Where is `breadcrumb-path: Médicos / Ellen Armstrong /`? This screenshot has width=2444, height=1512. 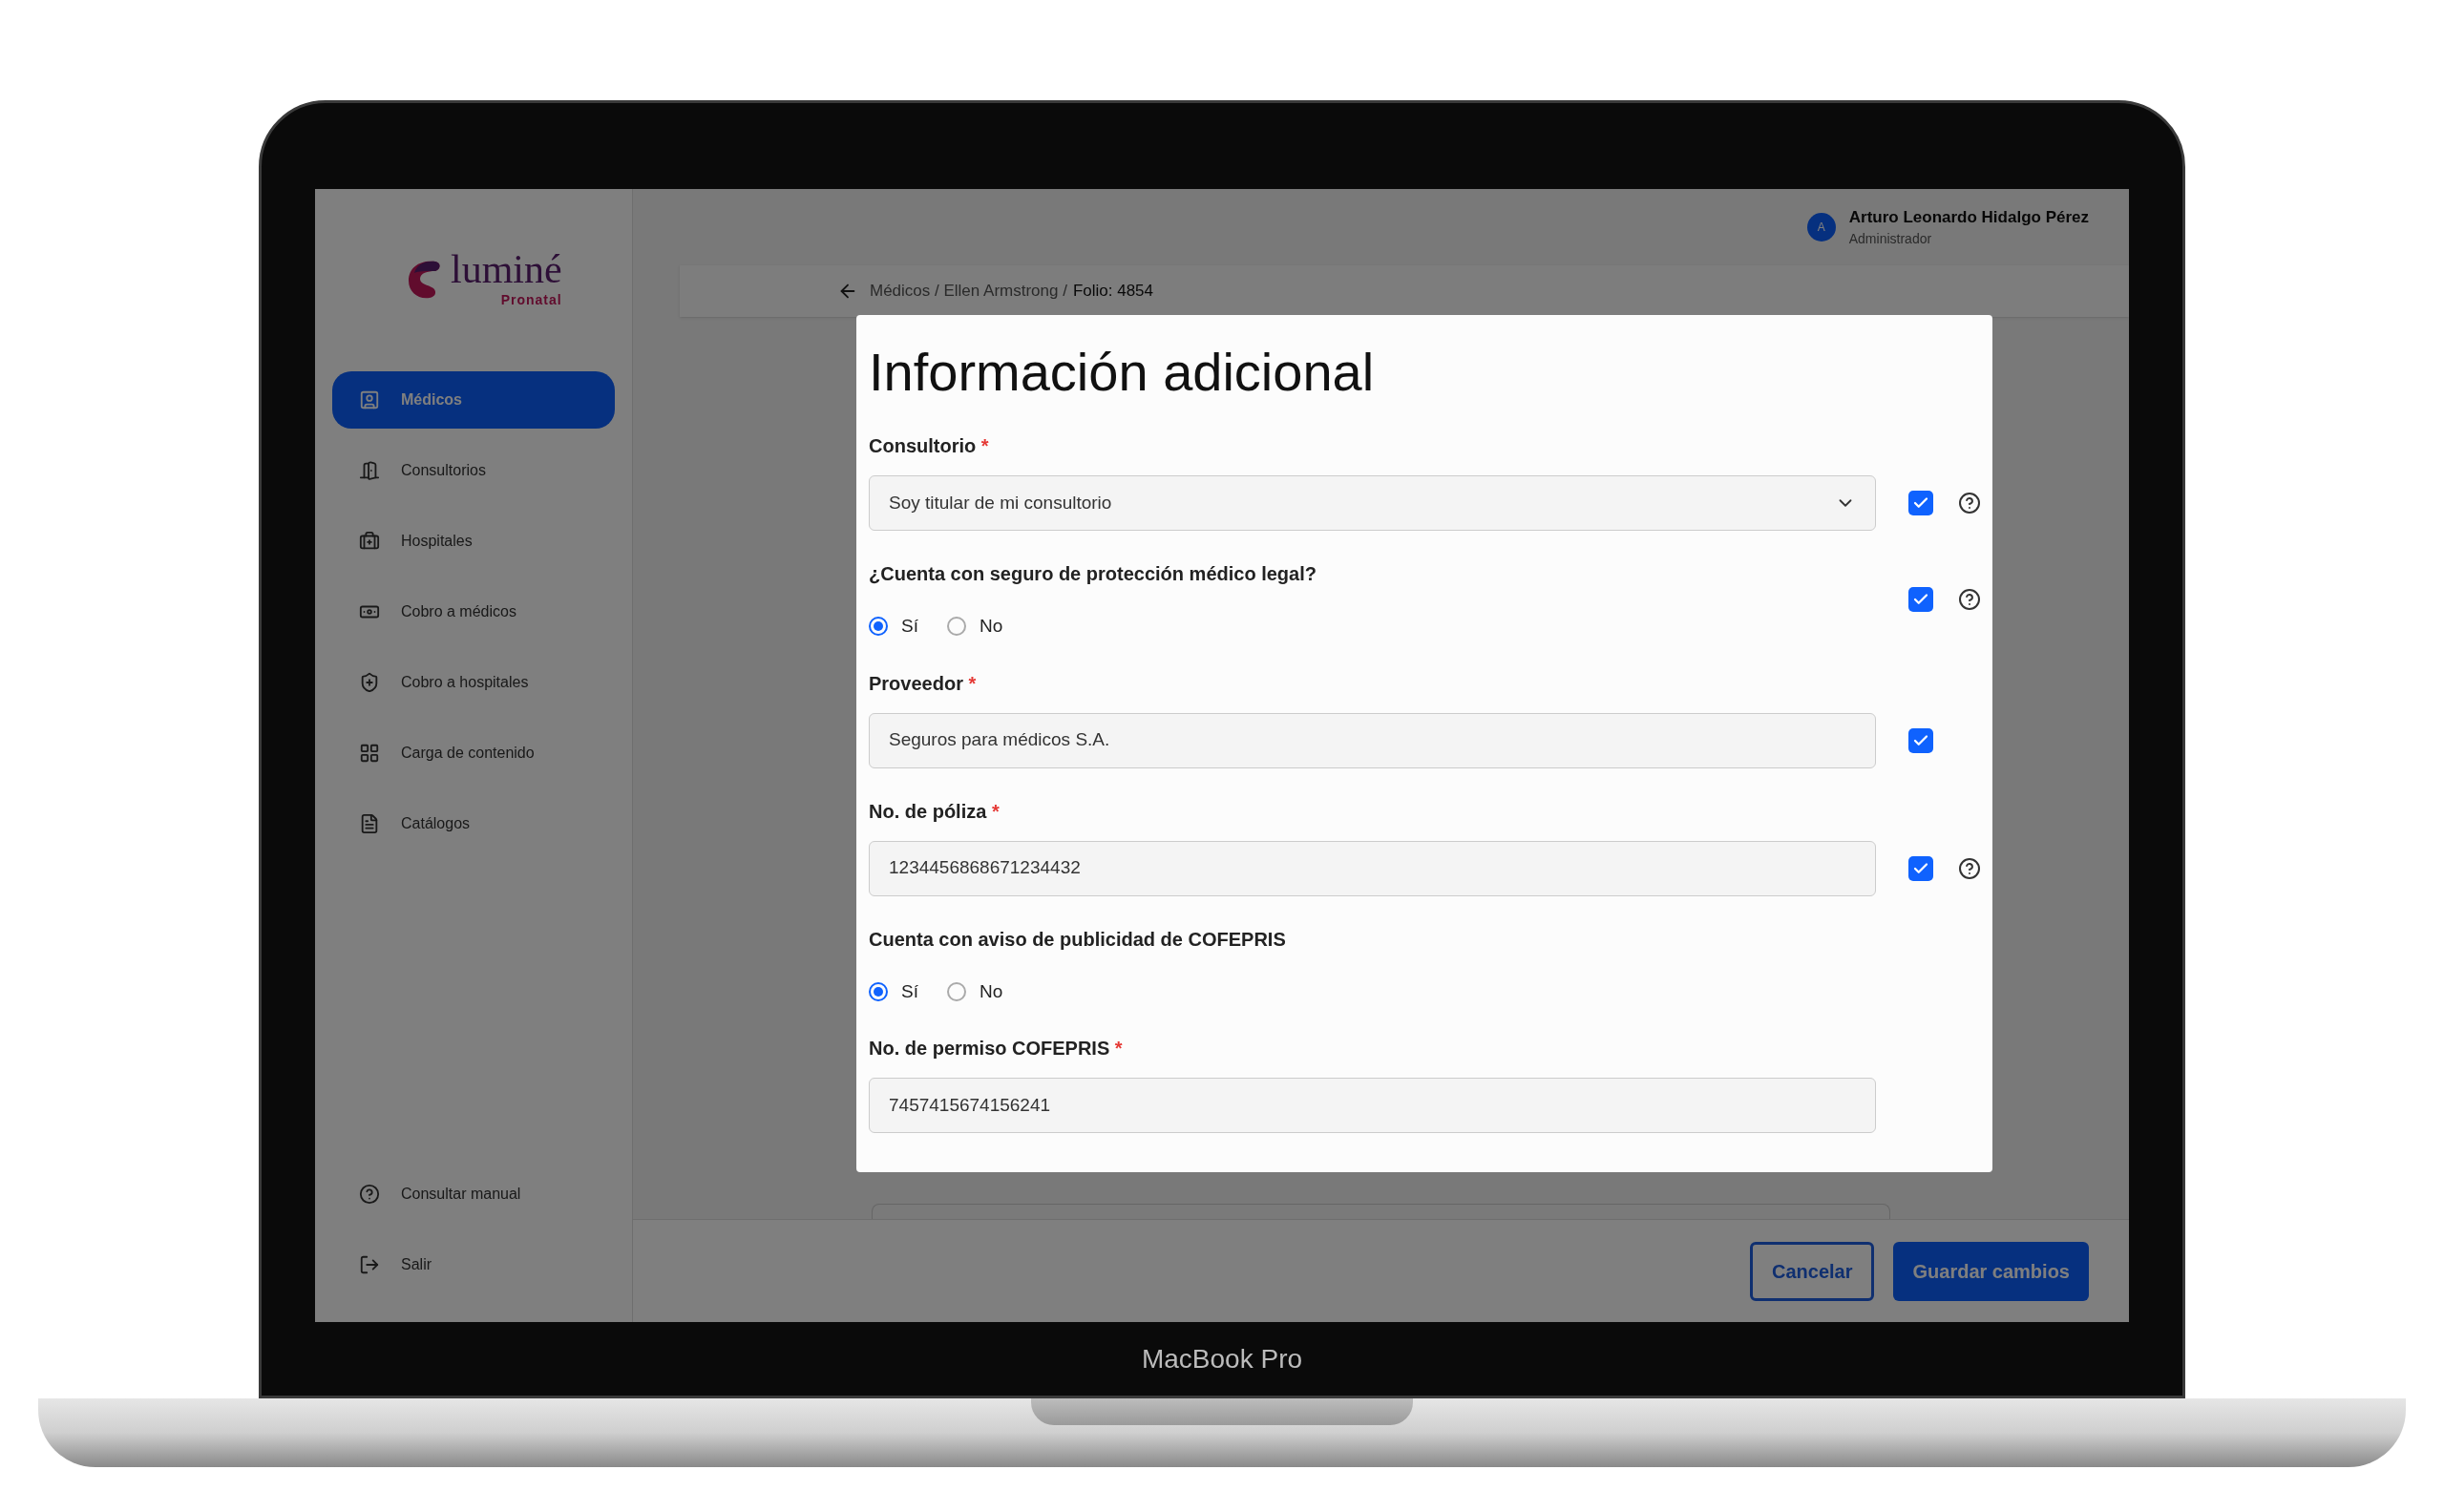
breadcrumb-path: Médicos / Ellen Armstrong / is located at coordinates (968, 292).